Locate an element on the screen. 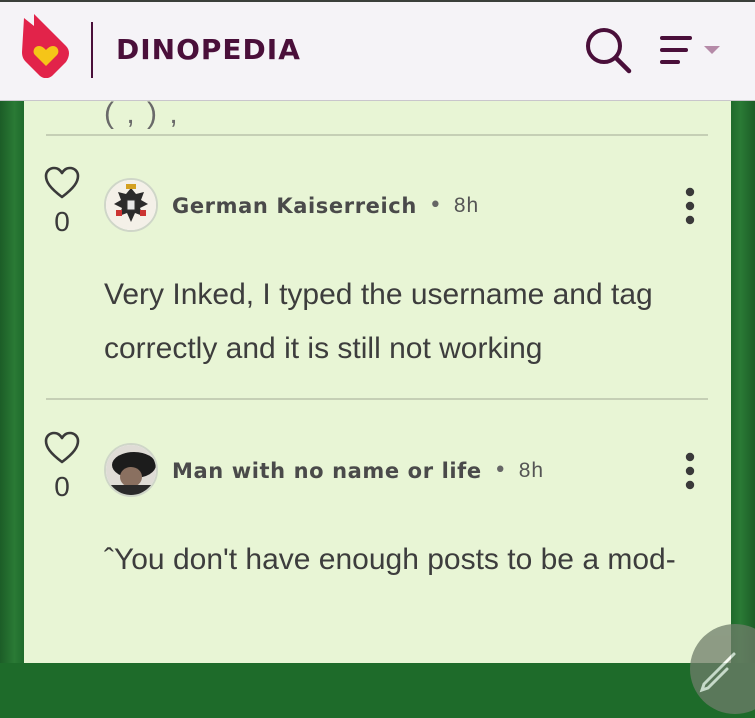 The width and height of the screenshot is (755, 718). comment-meta: German Kaiserreich • 8h is located at coordinates (325, 205).